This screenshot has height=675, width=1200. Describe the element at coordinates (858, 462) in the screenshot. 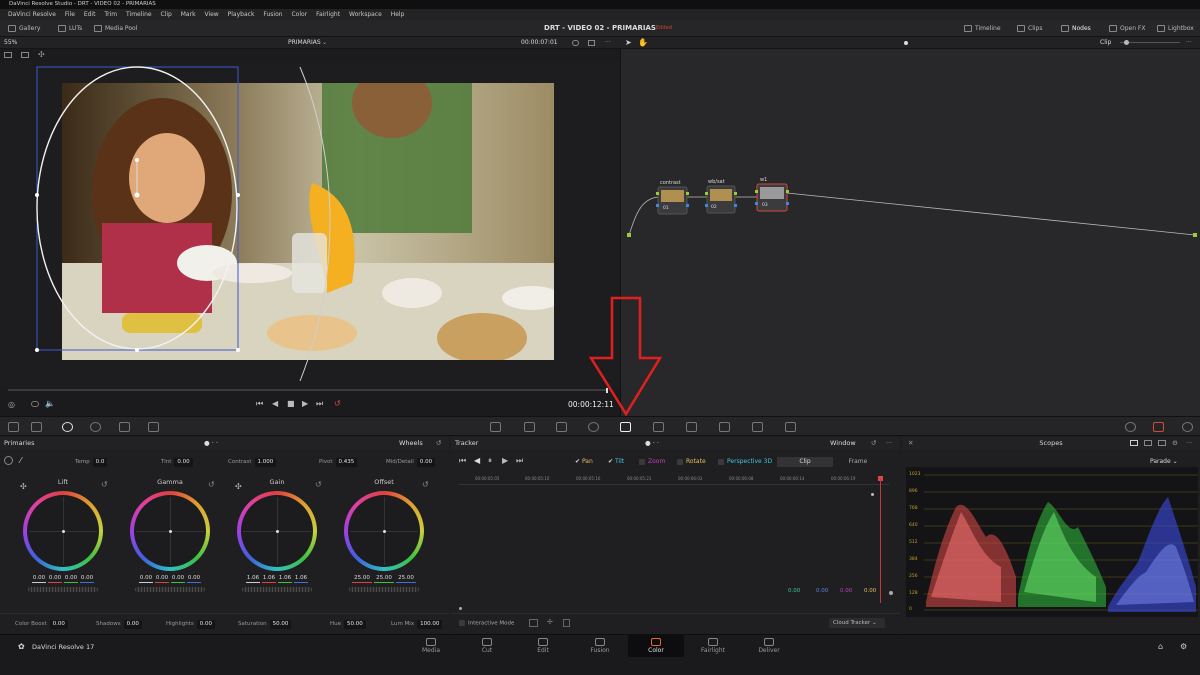

I see `segment-frame: Frame` at that location.